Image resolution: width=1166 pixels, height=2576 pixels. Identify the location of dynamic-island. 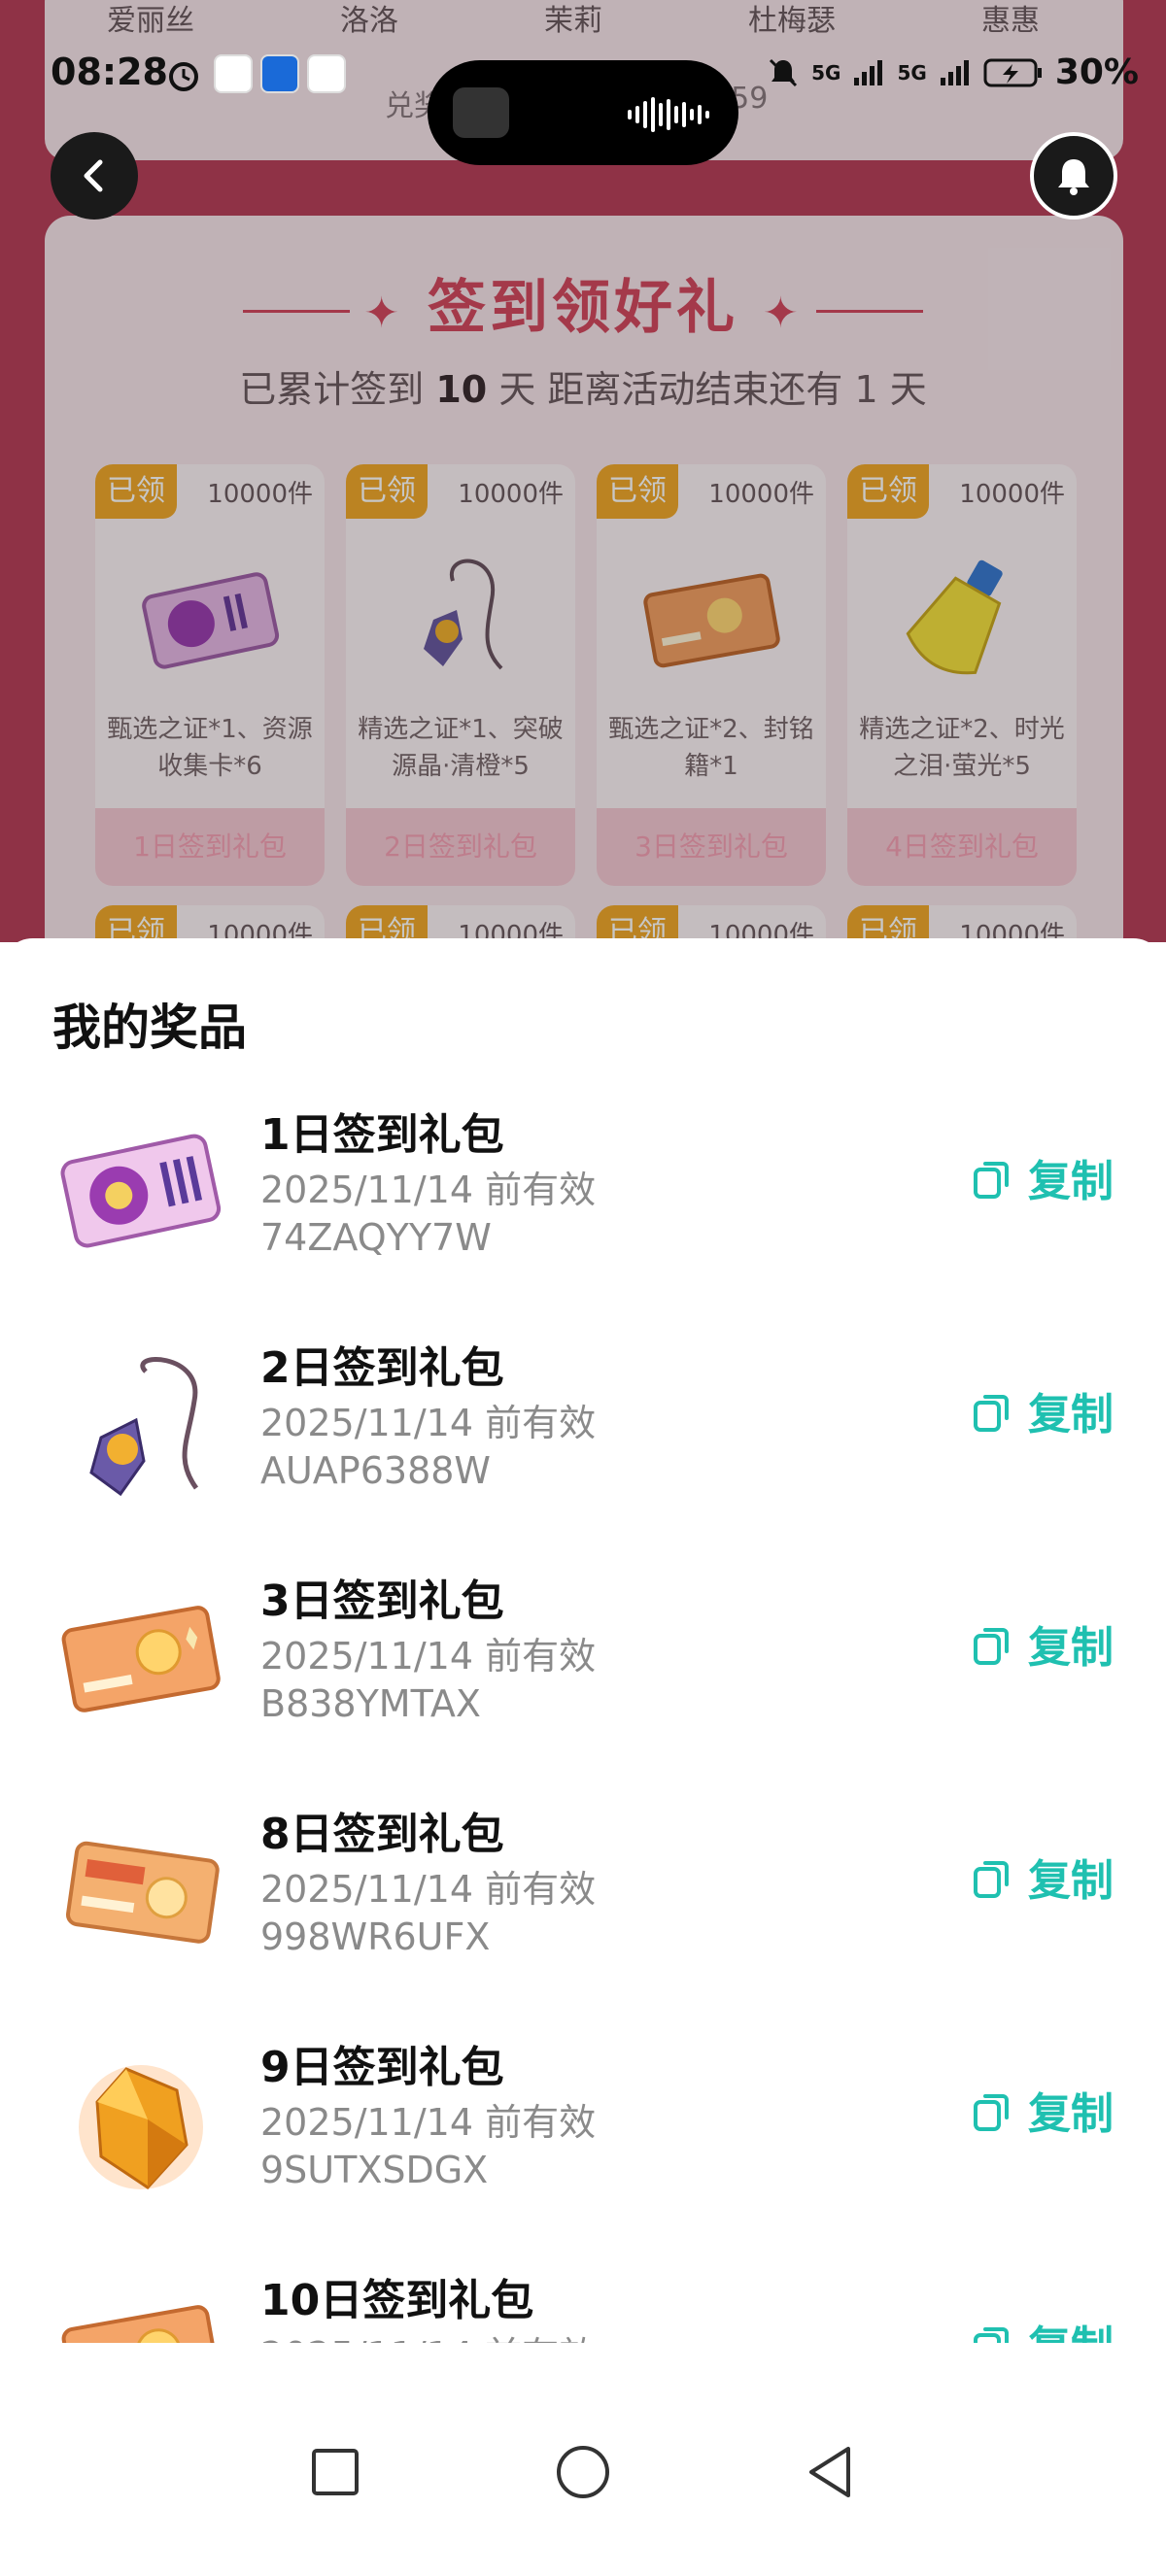
(583, 112).